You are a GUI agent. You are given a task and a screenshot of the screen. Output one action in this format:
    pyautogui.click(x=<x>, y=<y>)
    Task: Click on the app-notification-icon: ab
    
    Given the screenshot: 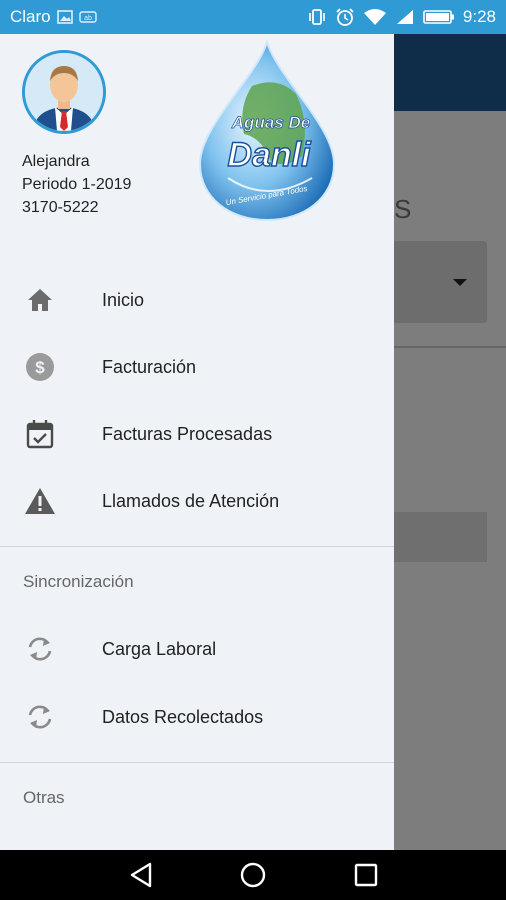 What is the action you would take?
    pyautogui.click(x=87, y=17)
    